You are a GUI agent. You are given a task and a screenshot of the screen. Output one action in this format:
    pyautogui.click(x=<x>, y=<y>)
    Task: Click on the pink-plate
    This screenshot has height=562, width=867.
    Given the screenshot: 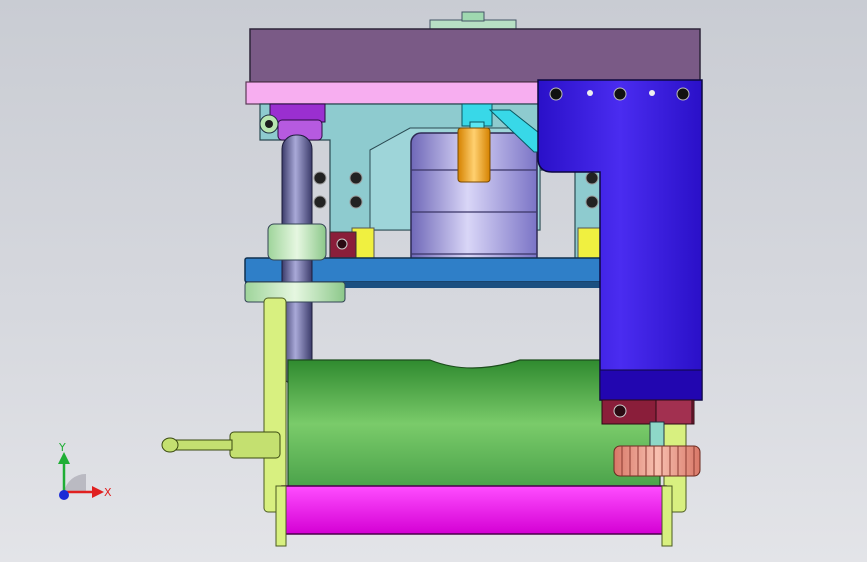 What is the action you would take?
    pyautogui.click(x=396, y=93)
    